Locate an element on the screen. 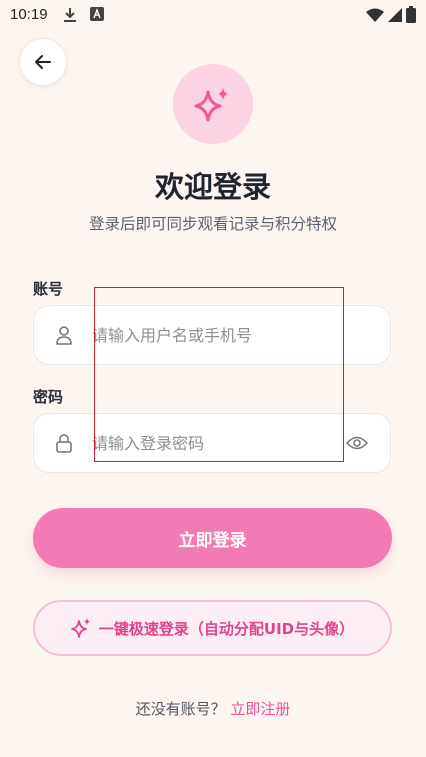  lock-icon is located at coordinates (64, 443).